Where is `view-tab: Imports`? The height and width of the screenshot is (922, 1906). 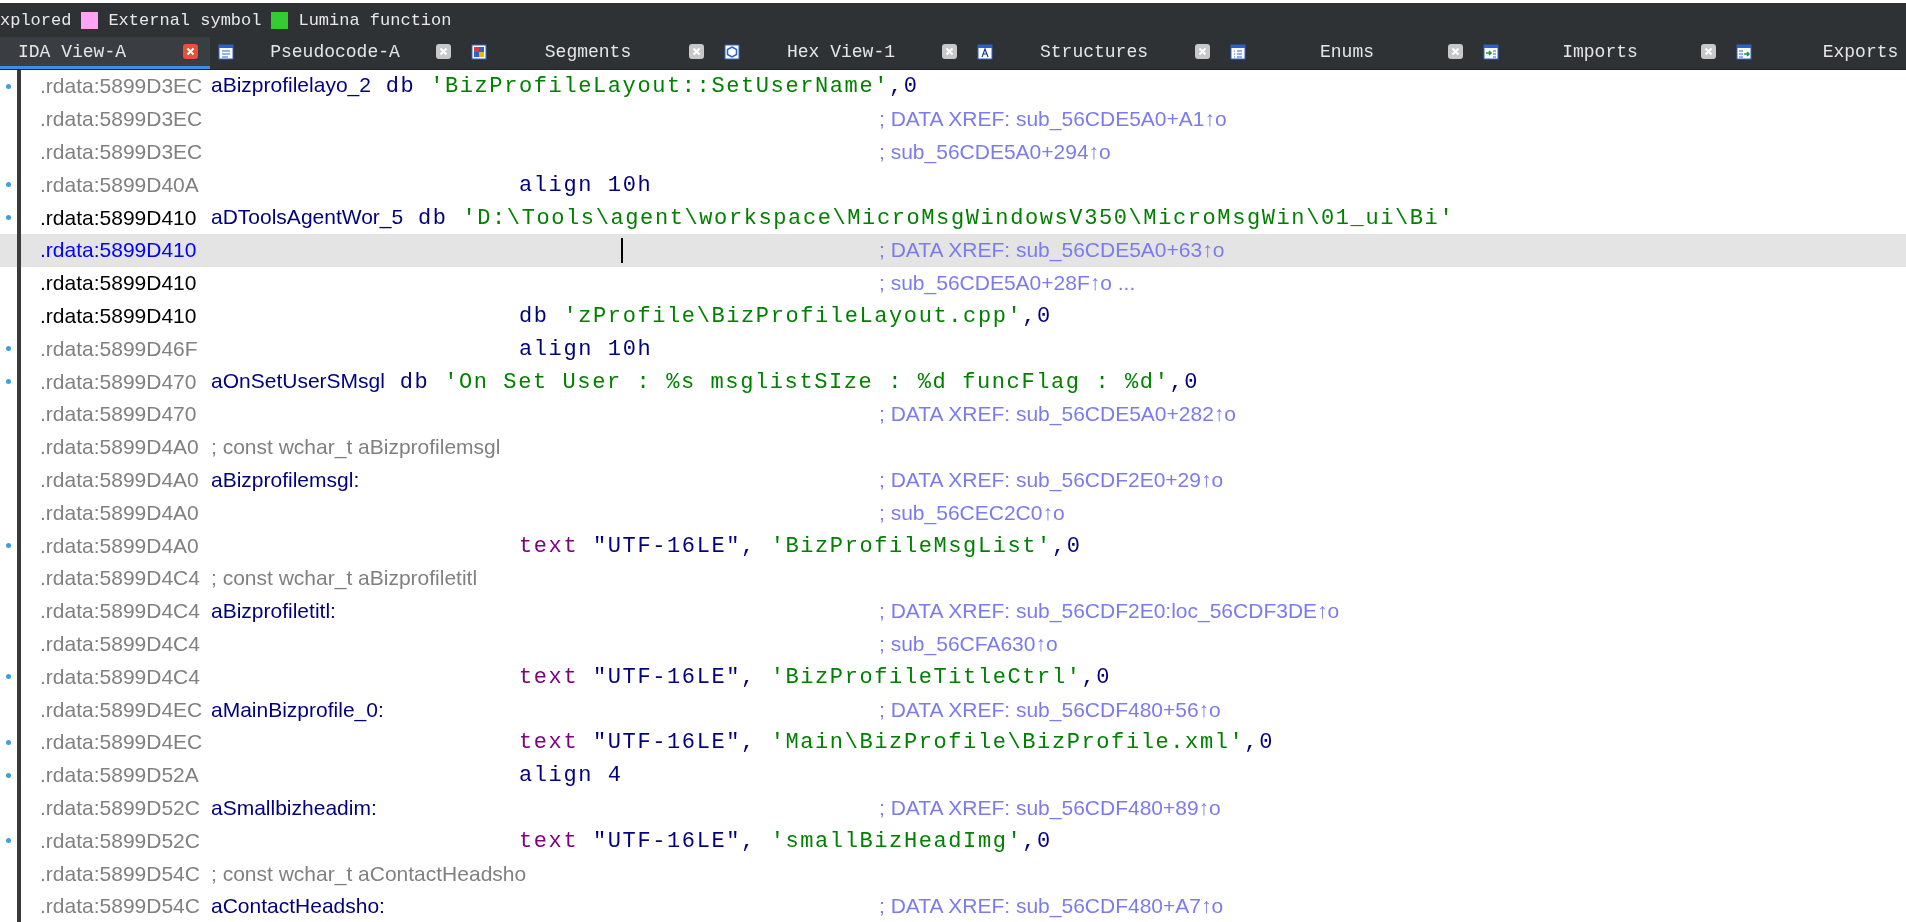 view-tab: Imports is located at coordinates (1601, 53).